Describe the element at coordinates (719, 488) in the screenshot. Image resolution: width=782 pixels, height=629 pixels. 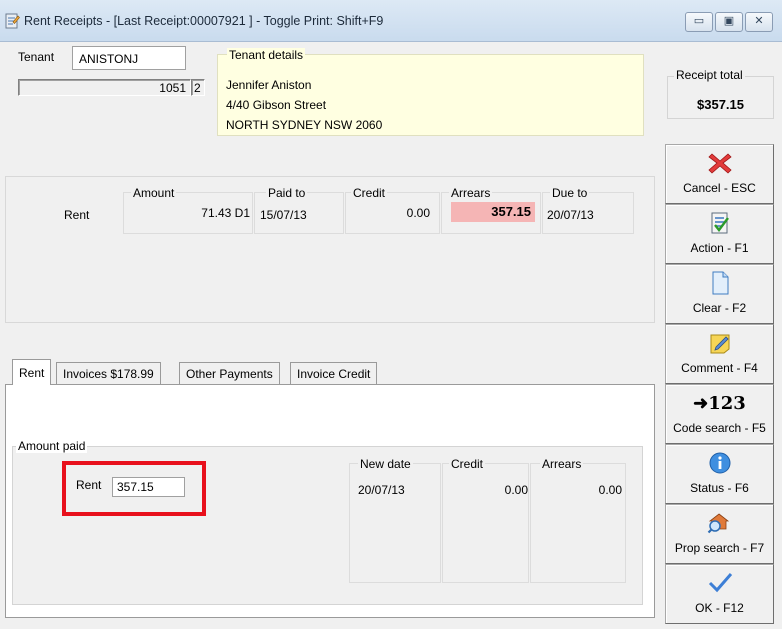
I see `status-label: Status - F6` at that location.